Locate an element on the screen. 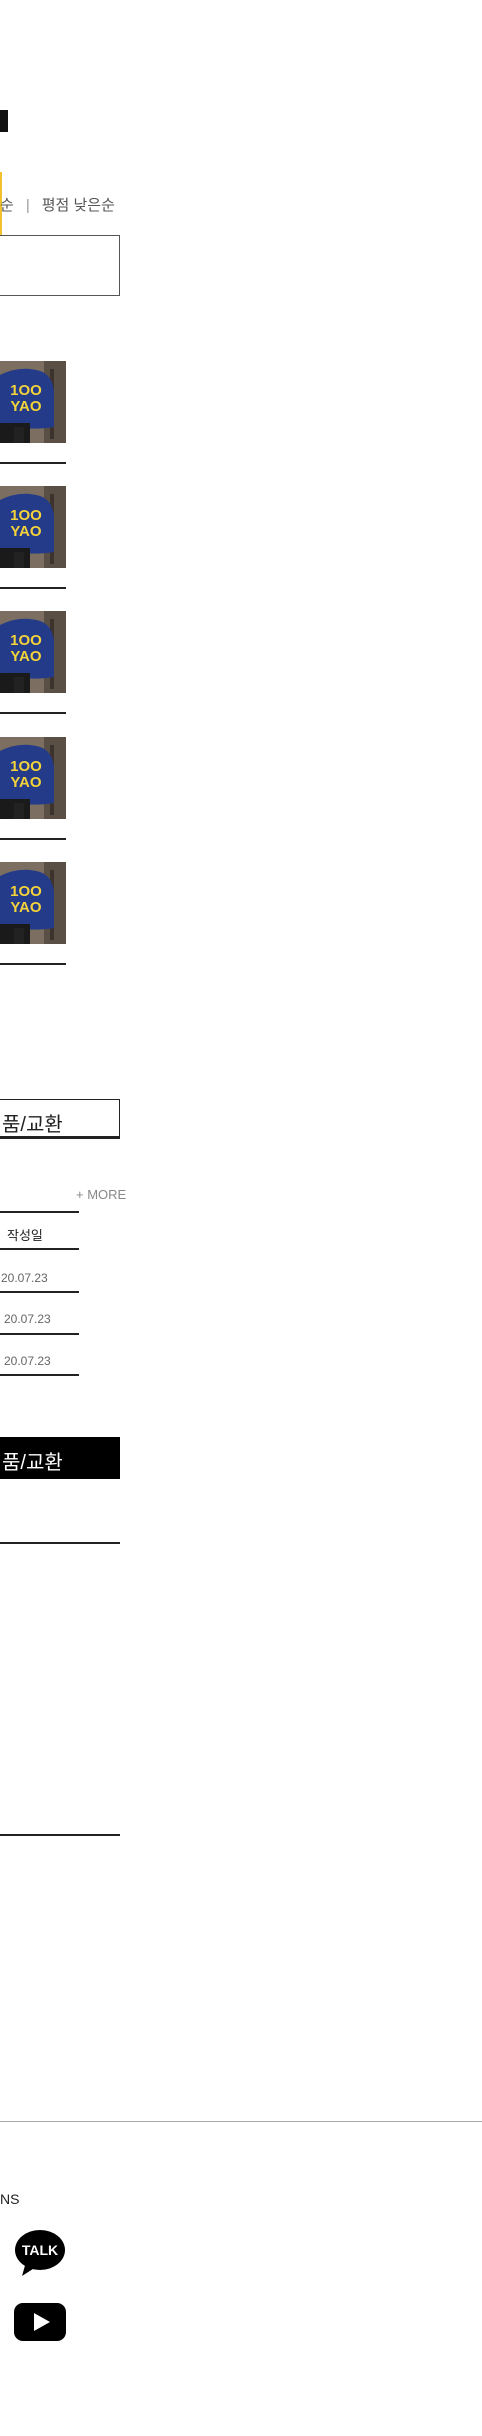  sns-label: NS is located at coordinates (10, 2199).